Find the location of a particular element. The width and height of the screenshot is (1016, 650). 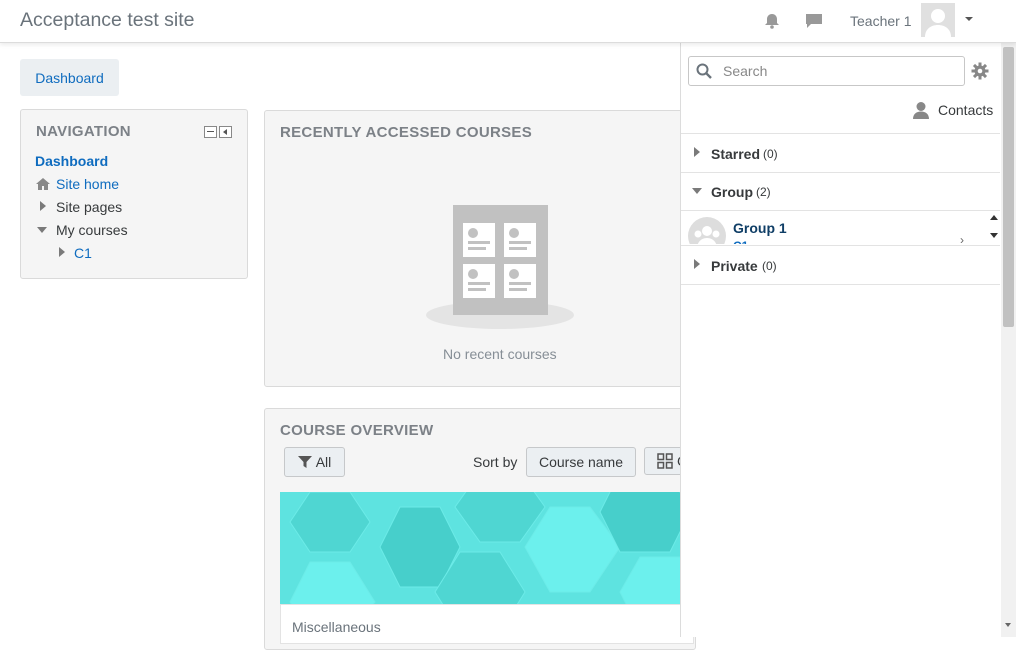

scroll-down-arrow-icon is located at coordinates (1008, 625).